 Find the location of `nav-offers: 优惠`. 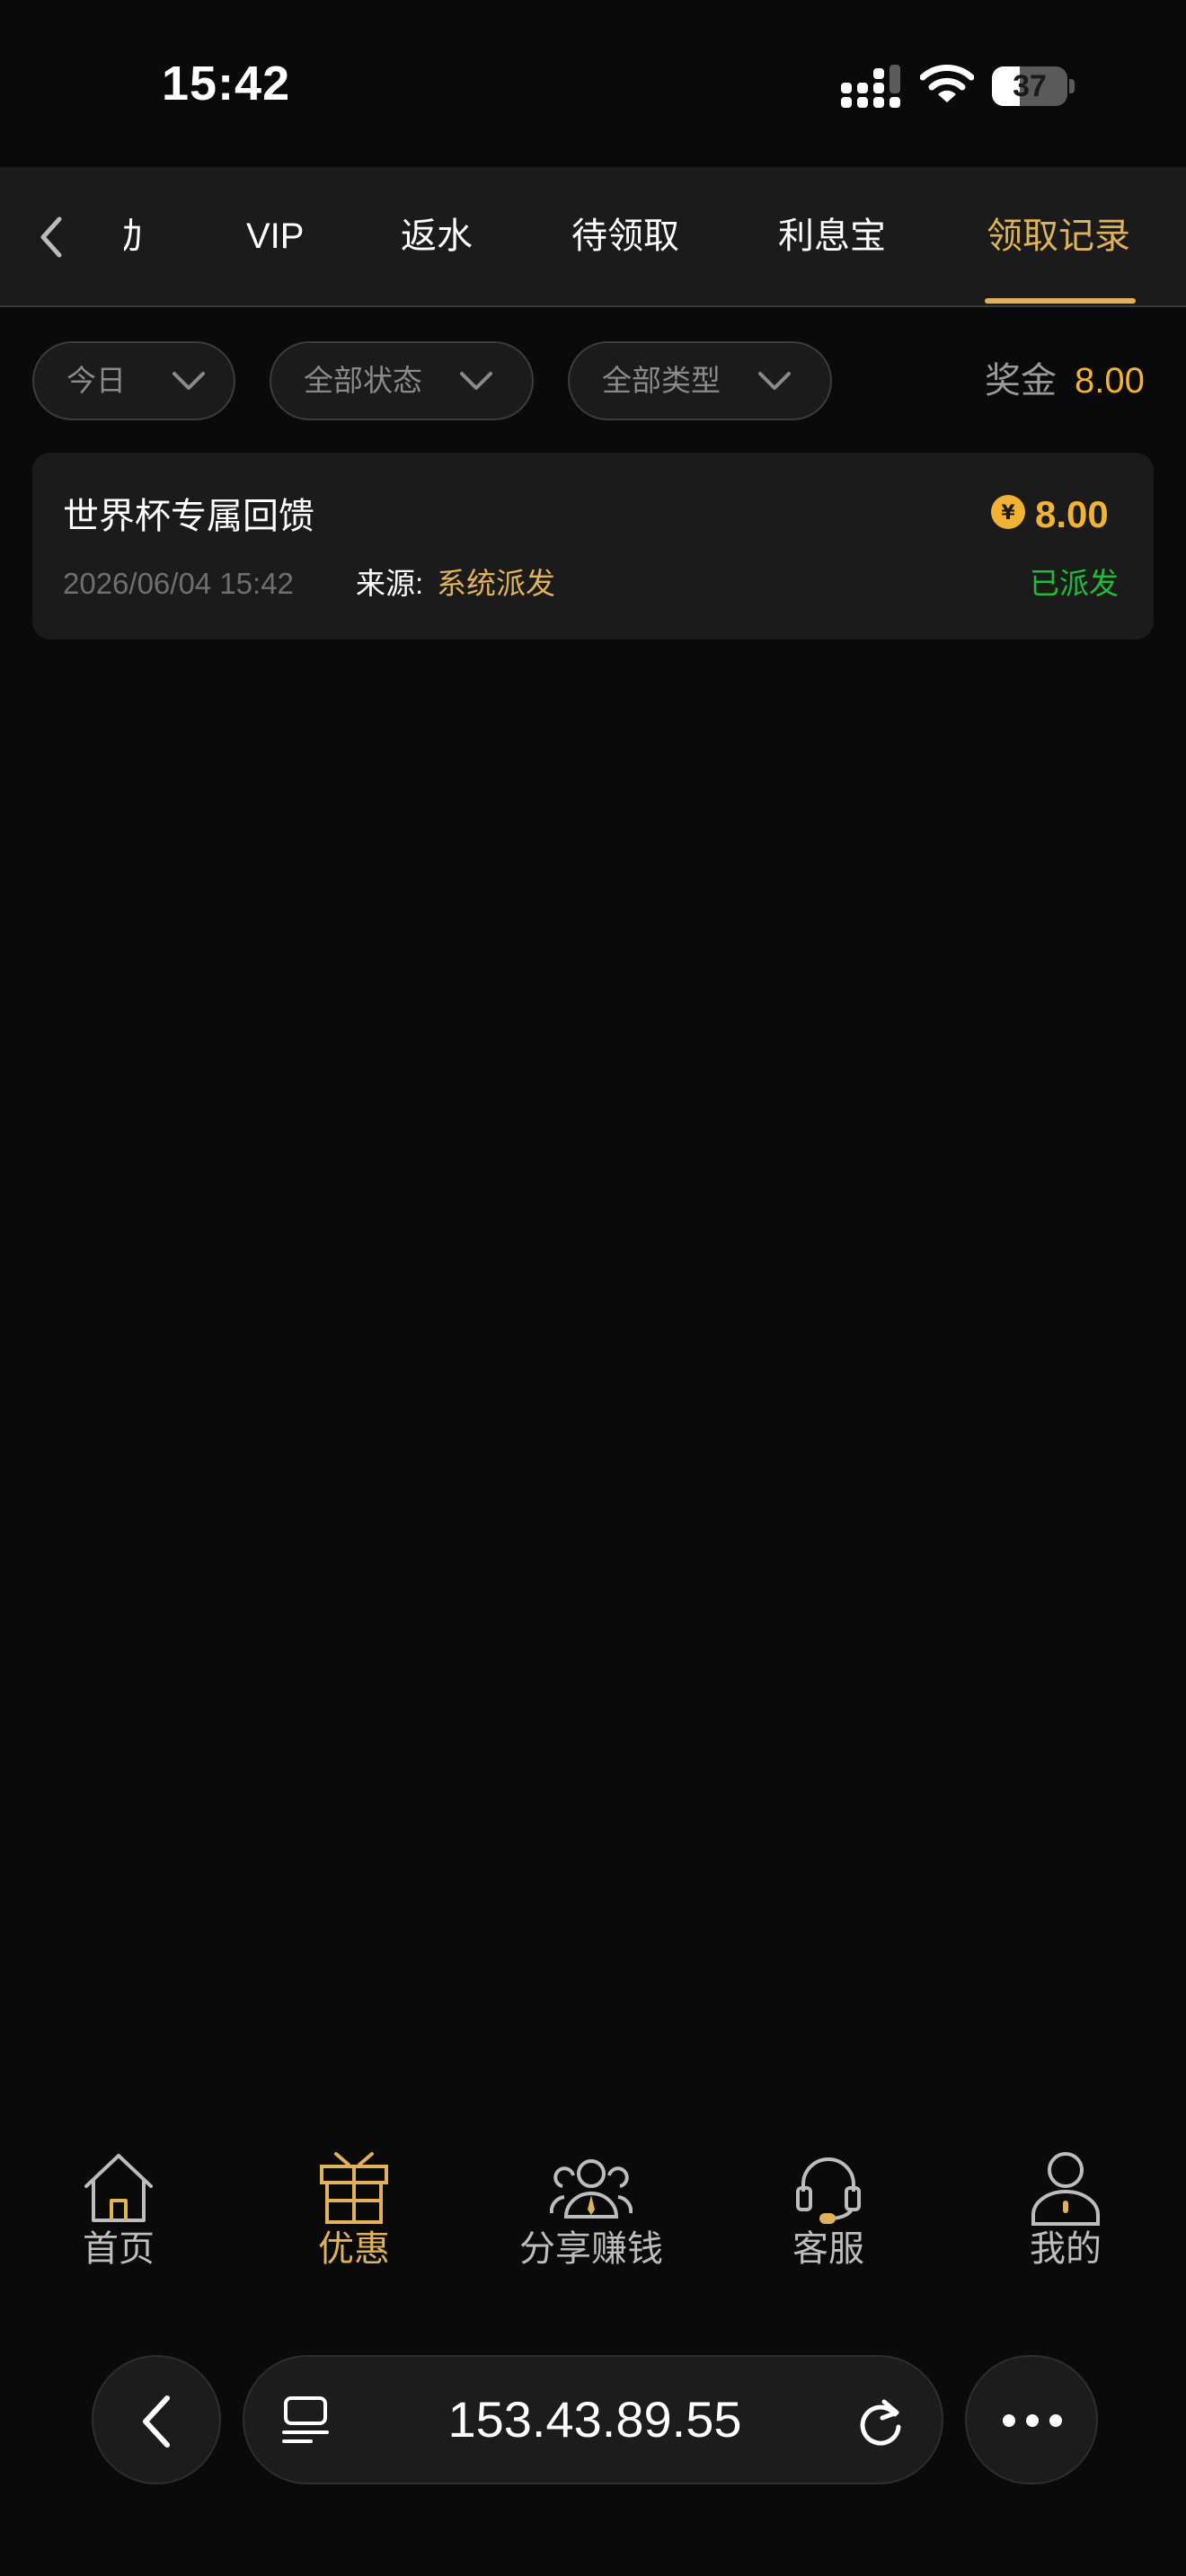

nav-offers: 优惠 is located at coordinates (354, 2214).